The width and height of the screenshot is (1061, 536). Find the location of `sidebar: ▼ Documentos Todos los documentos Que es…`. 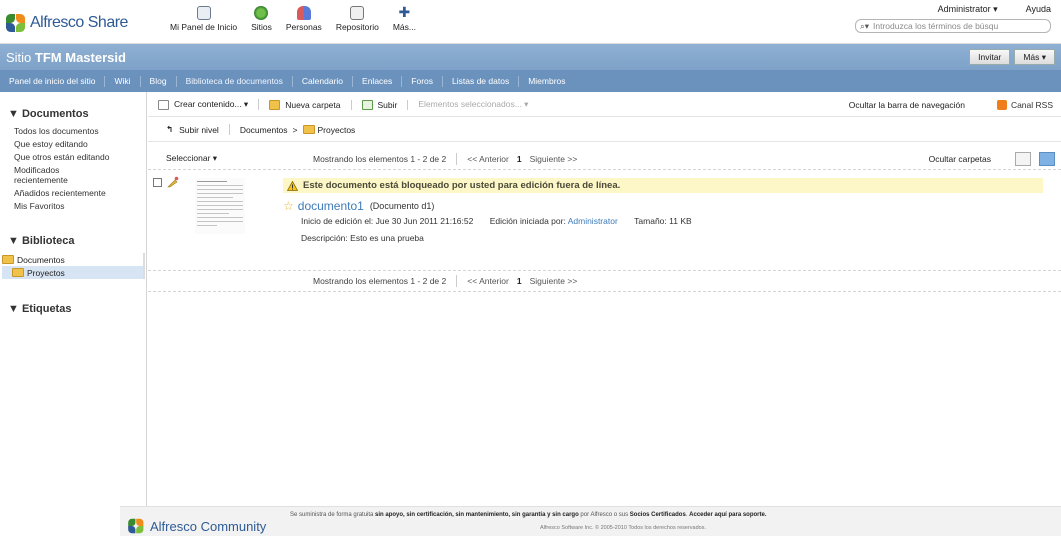

sidebar: ▼ Documentos Todos los documentos Que es… is located at coordinates (73, 299).